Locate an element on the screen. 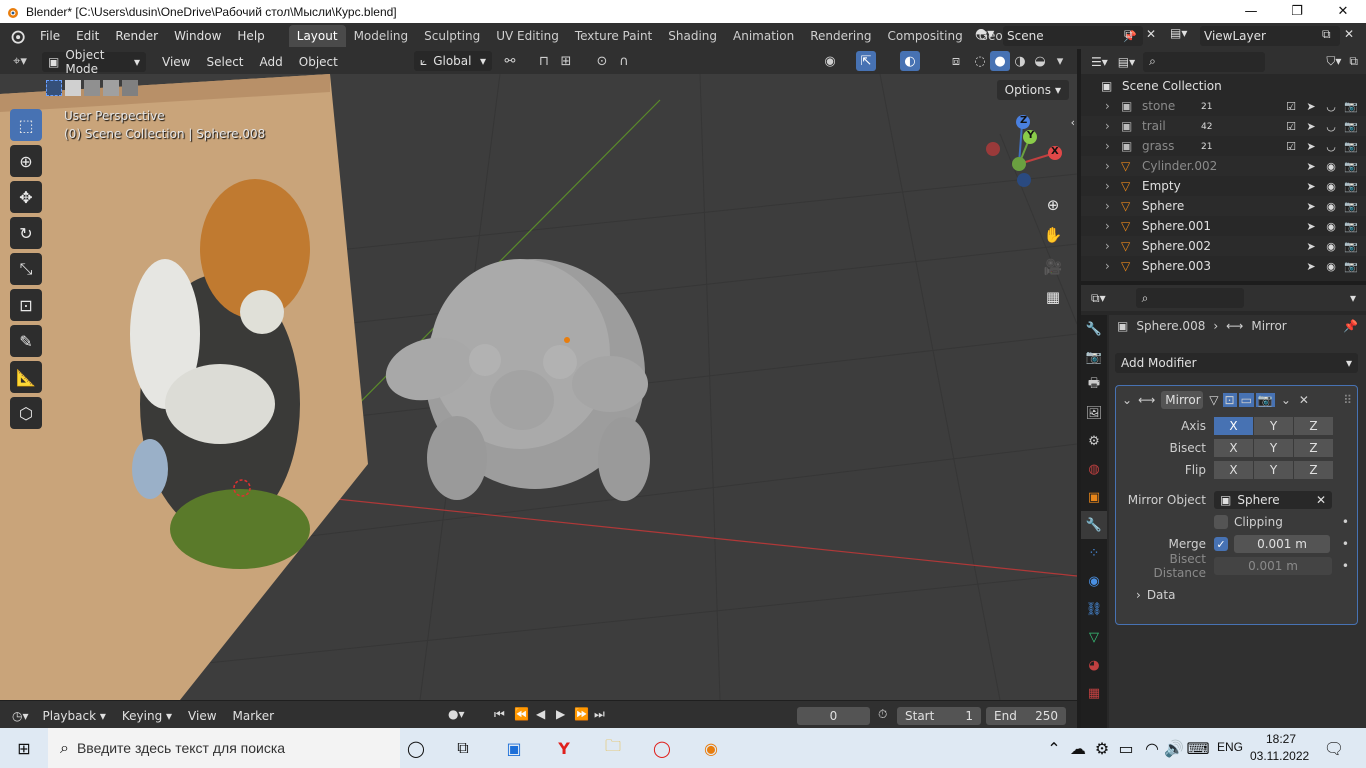 The image size is (1366, 768). clock-time: 18:27 is located at coordinates (1281, 739).